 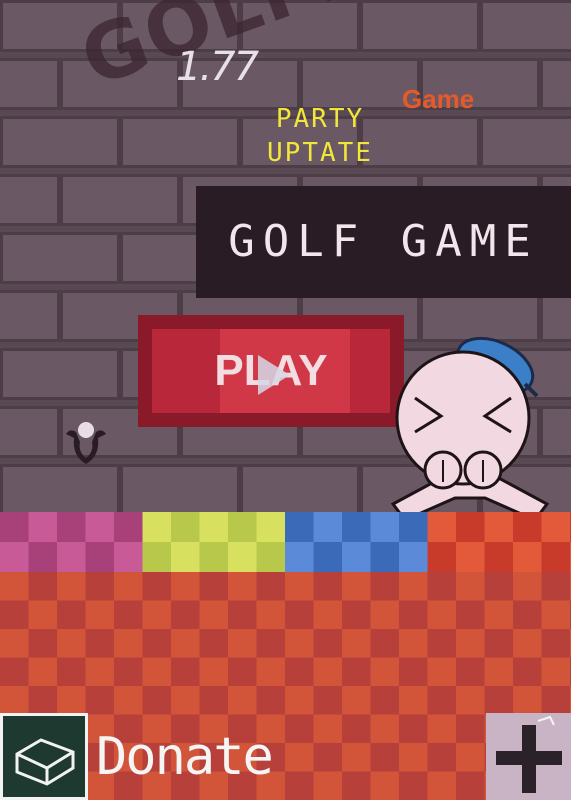 I want to click on color-strip, so click(x=285, y=542).